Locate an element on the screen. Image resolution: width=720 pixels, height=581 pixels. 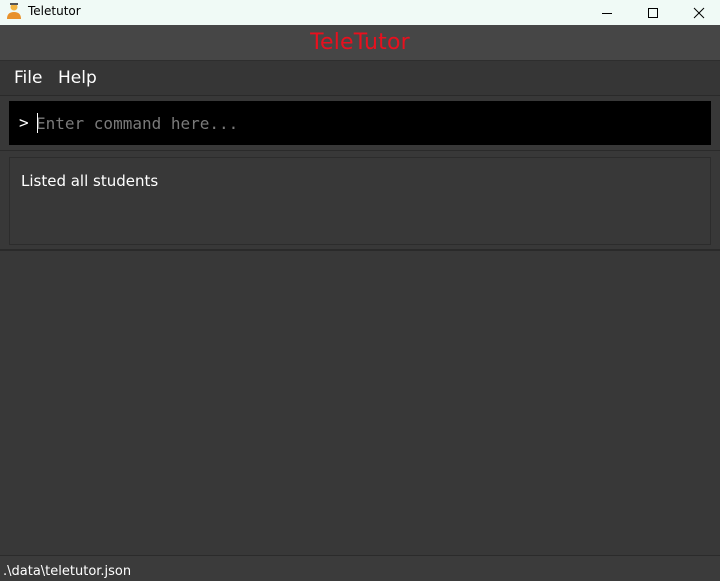
menu-help: Help is located at coordinates (77, 78).